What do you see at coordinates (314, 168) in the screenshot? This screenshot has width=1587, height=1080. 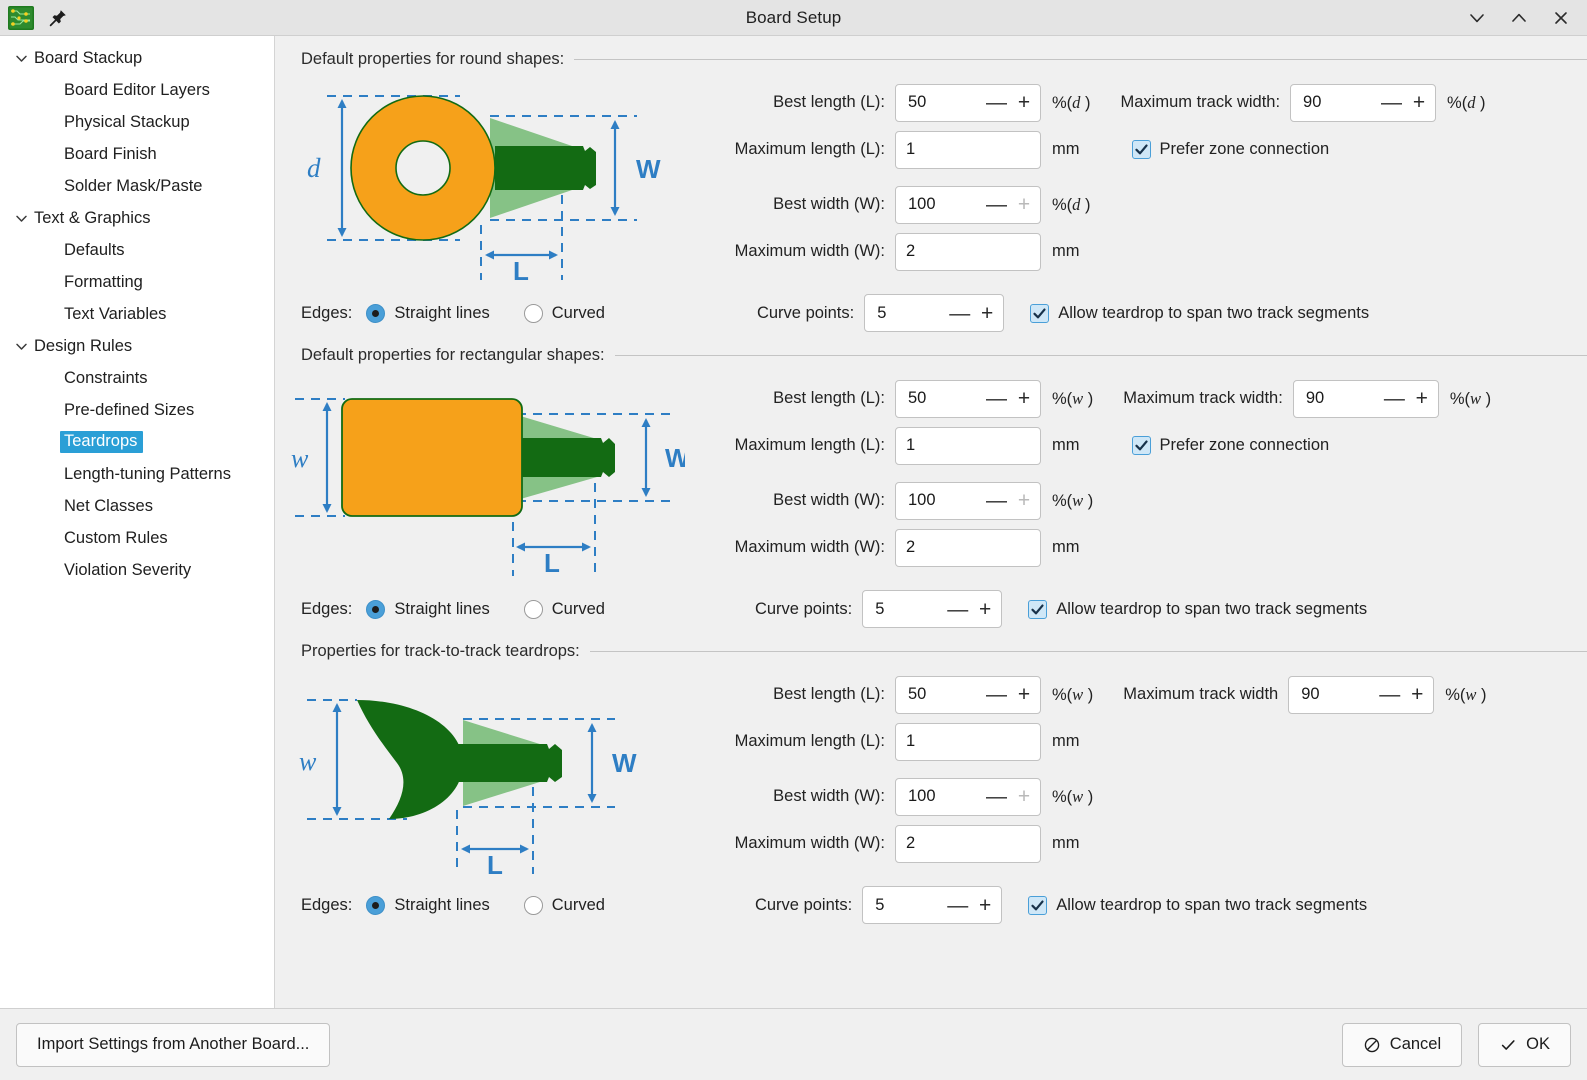 I see `svg-text: d` at bounding box center [314, 168].